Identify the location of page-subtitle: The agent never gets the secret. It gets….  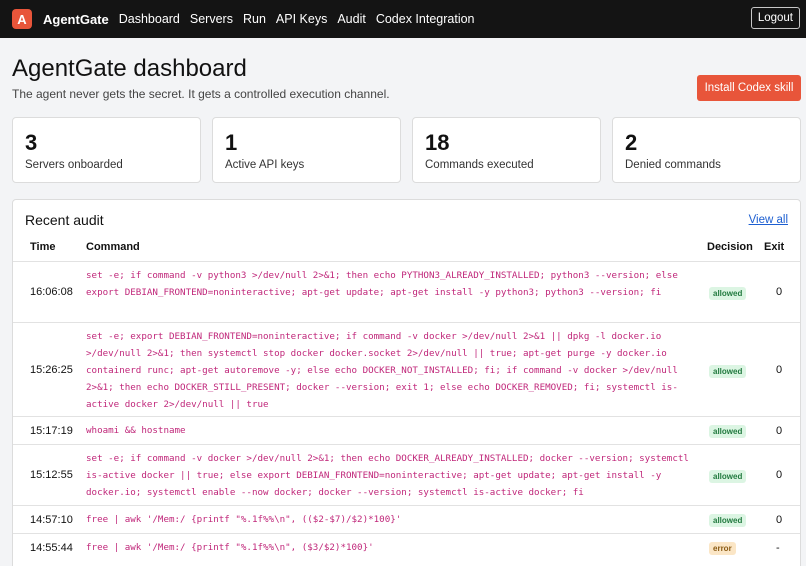
(201, 94).